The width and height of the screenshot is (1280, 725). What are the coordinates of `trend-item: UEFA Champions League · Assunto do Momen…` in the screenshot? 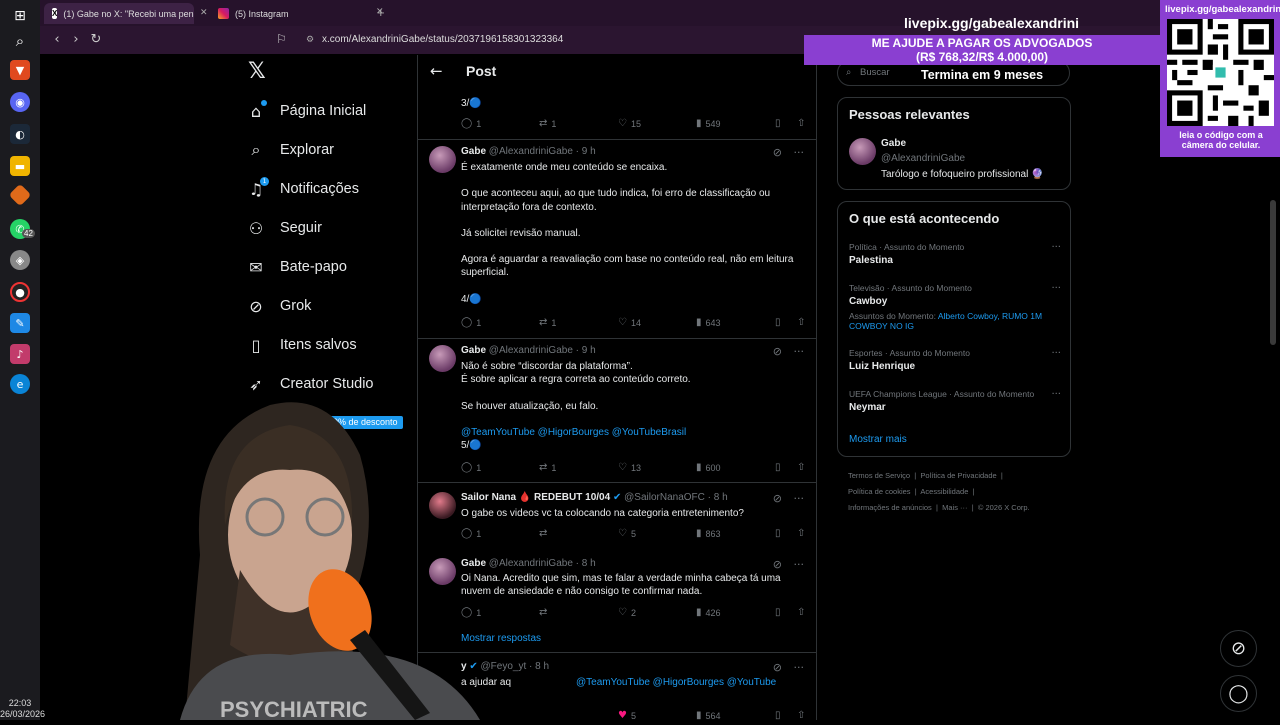 It's located at (955, 401).